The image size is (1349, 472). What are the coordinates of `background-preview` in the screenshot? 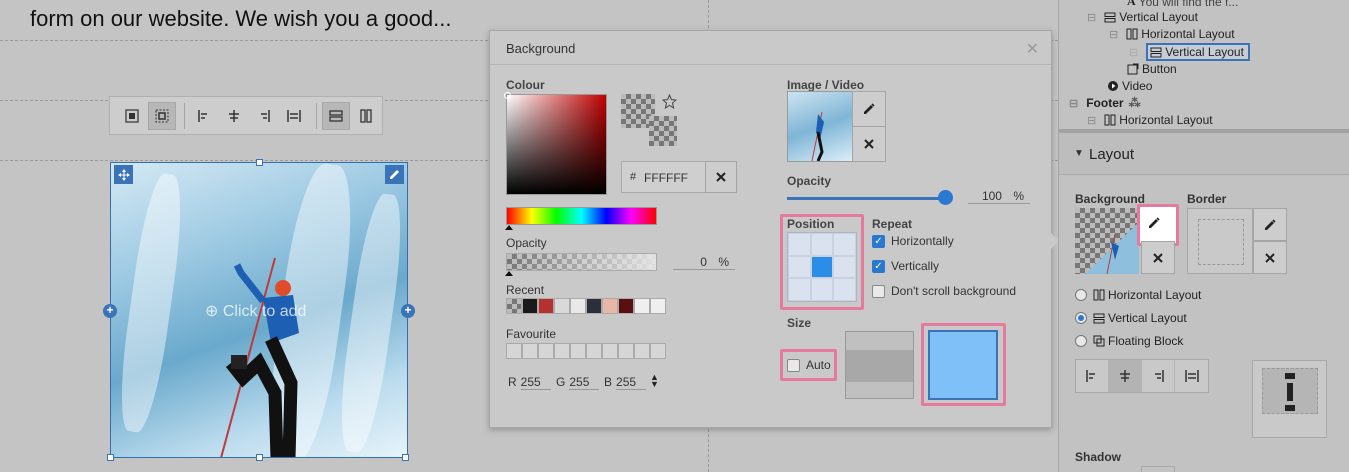 It's located at (1107, 241).